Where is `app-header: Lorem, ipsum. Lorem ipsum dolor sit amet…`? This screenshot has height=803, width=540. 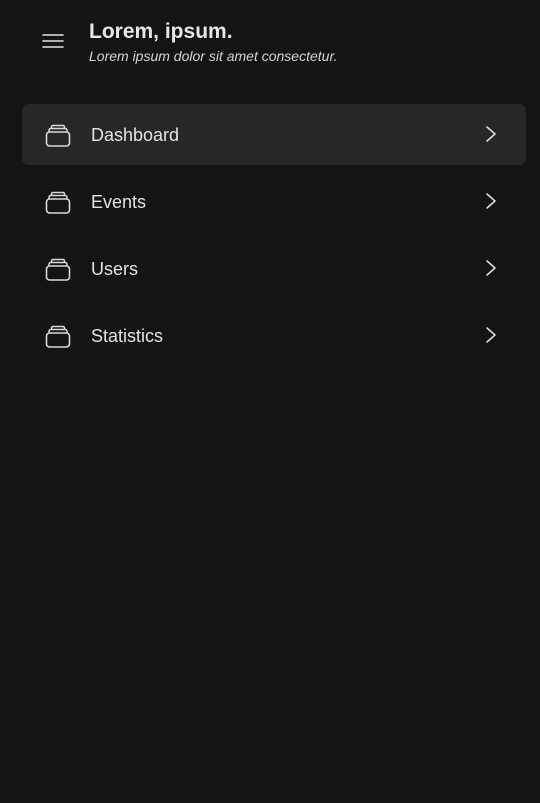
app-header: Lorem, ipsum. Lorem ipsum dolor sit amet… is located at coordinates (270, 45).